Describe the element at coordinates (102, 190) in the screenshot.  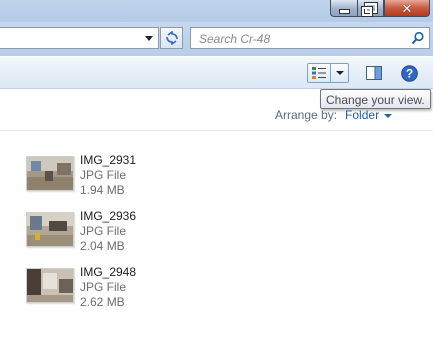
I see `file-size: 1.94 MB` at that location.